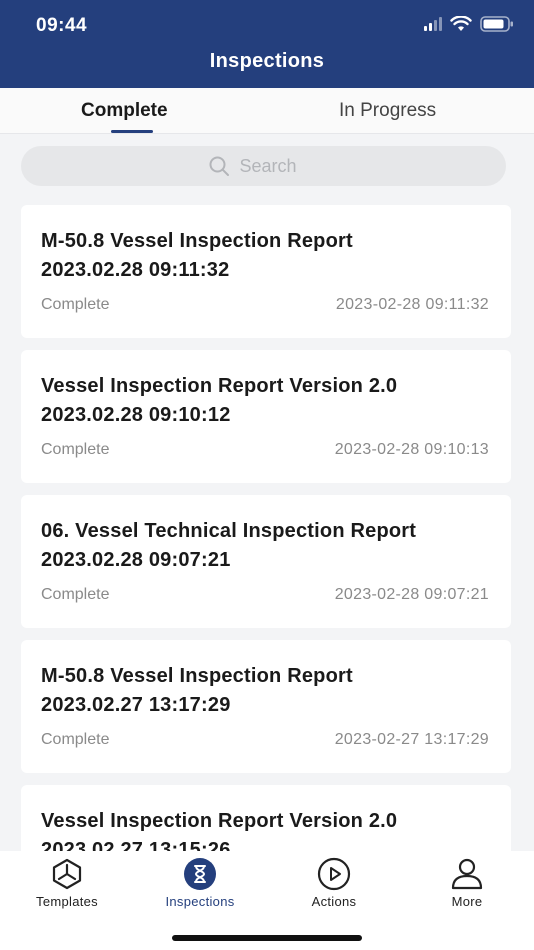 This screenshot has height=950, width=534. I want to click on nav-label: Templates, so click(67, 901).